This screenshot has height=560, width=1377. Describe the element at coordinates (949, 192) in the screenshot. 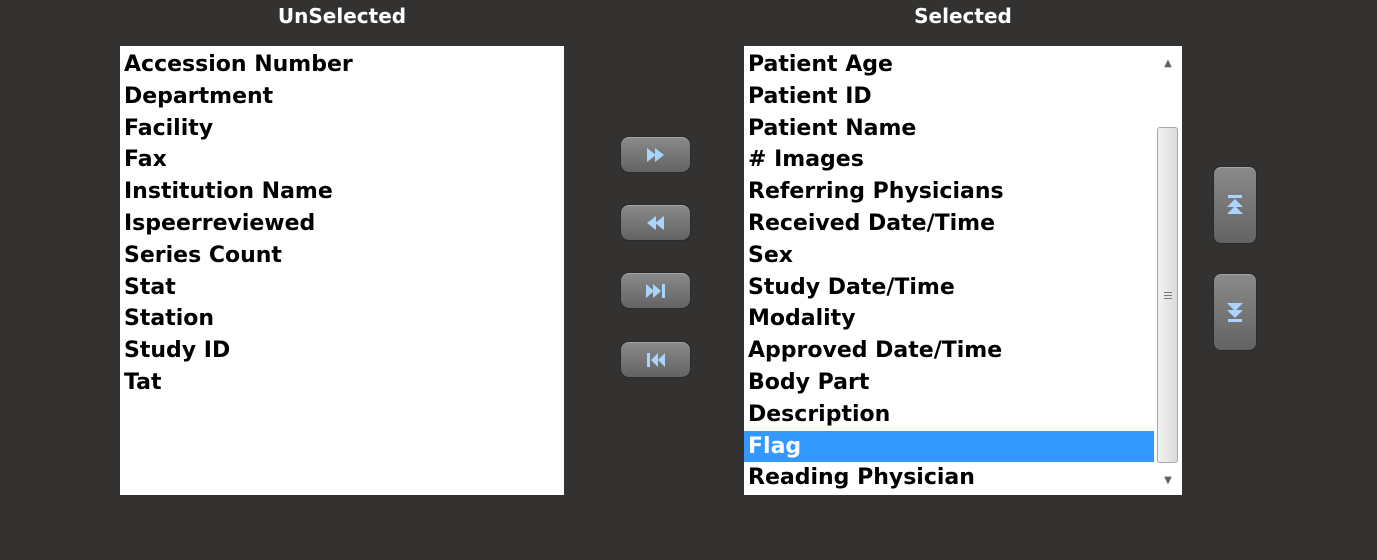

I see `selected-list-item: Referring Physicians` at that location.